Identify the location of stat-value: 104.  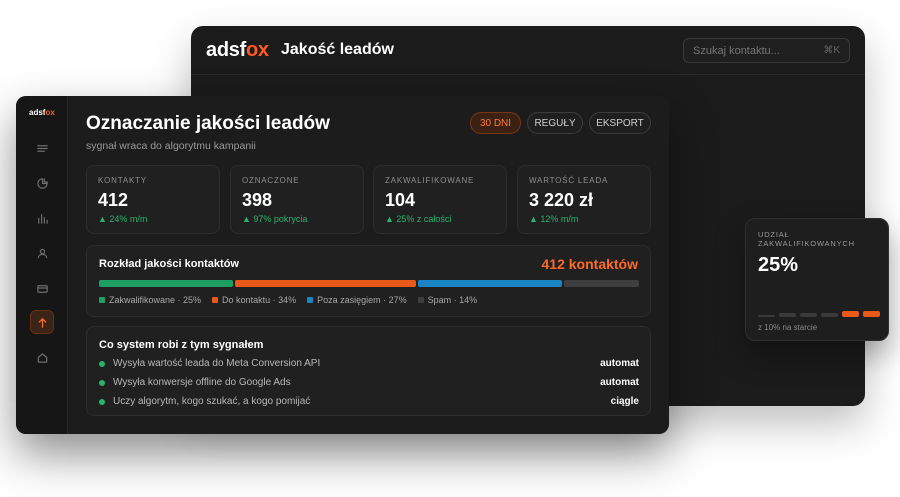
(400, 200).